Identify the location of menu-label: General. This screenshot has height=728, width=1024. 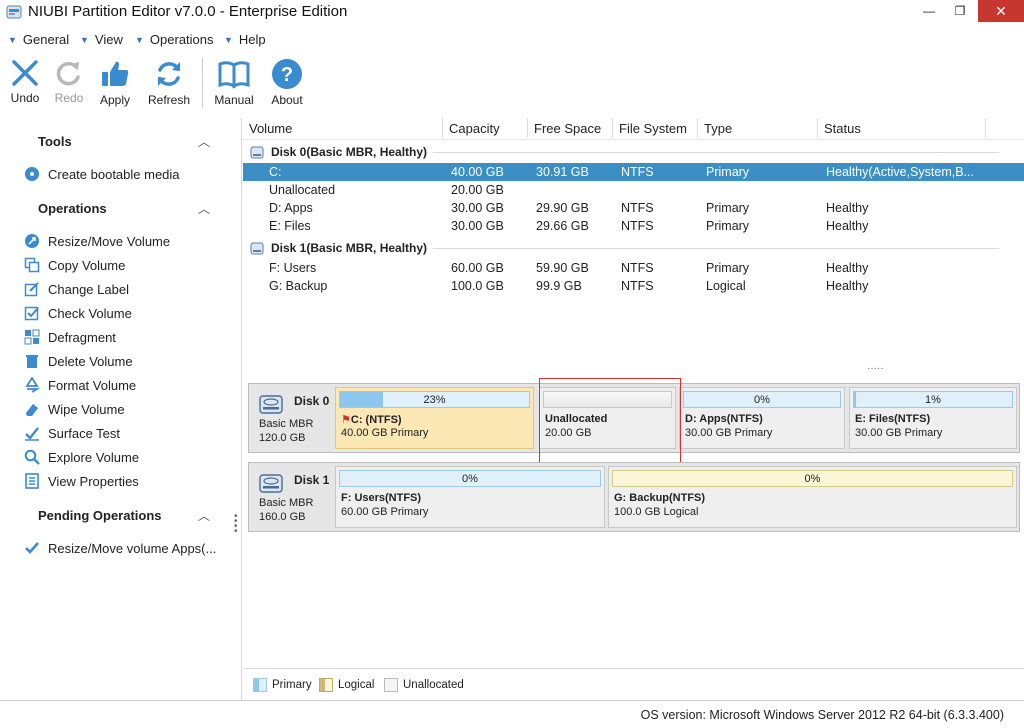
(46, 39).